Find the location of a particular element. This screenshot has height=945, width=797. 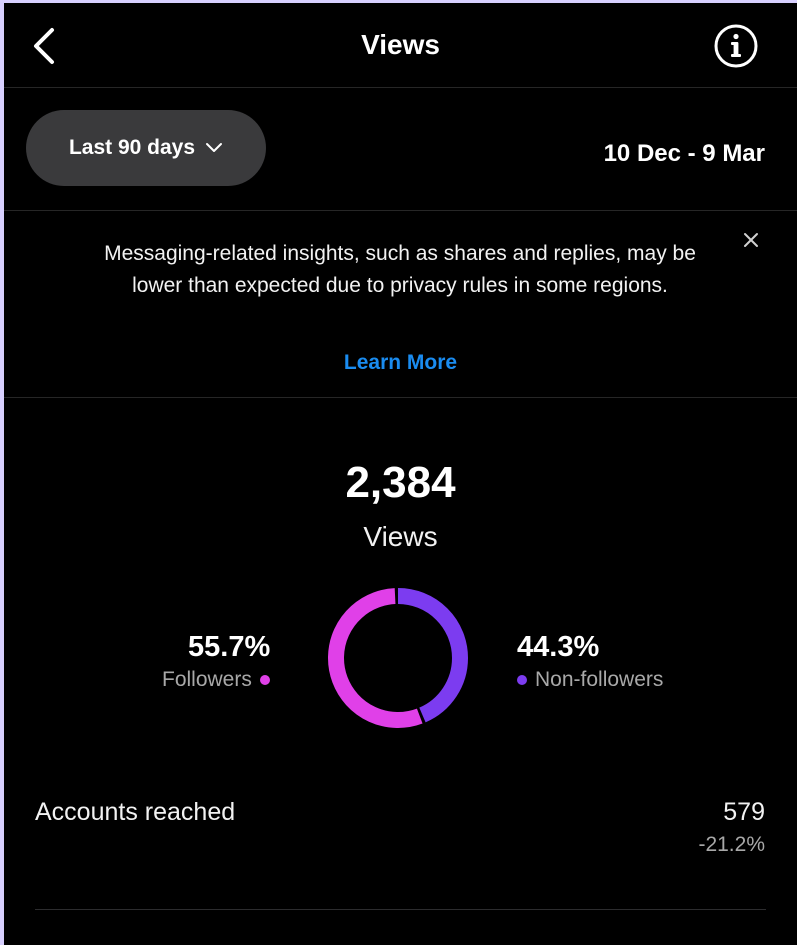

non-followers-legend-label: Non-followers is located at coordinates (599, 679).